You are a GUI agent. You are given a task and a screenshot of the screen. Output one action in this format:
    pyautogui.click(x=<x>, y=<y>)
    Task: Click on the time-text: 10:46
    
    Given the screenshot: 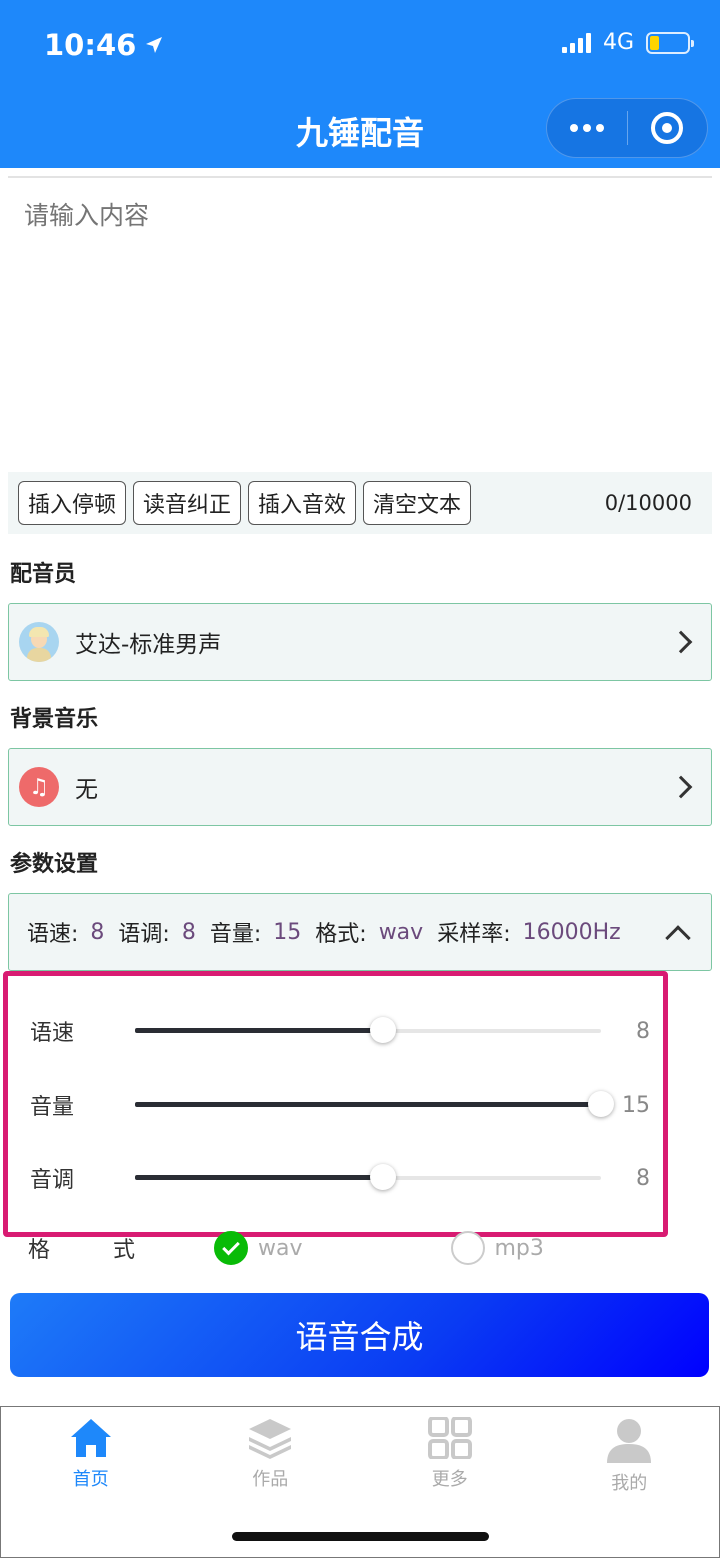 What is the action you would take?
    pyautogui.click(x=90, y=45)
    